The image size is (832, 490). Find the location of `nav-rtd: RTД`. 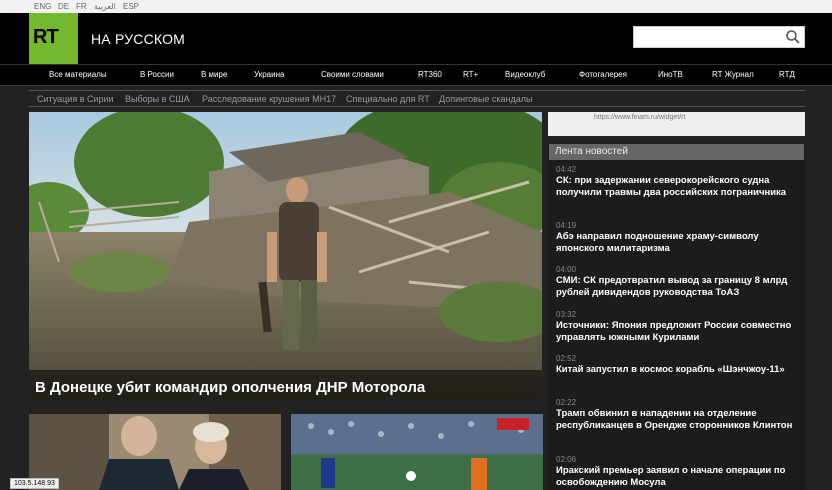

nav-rtd: RTД is located at coordinates (787, 74).